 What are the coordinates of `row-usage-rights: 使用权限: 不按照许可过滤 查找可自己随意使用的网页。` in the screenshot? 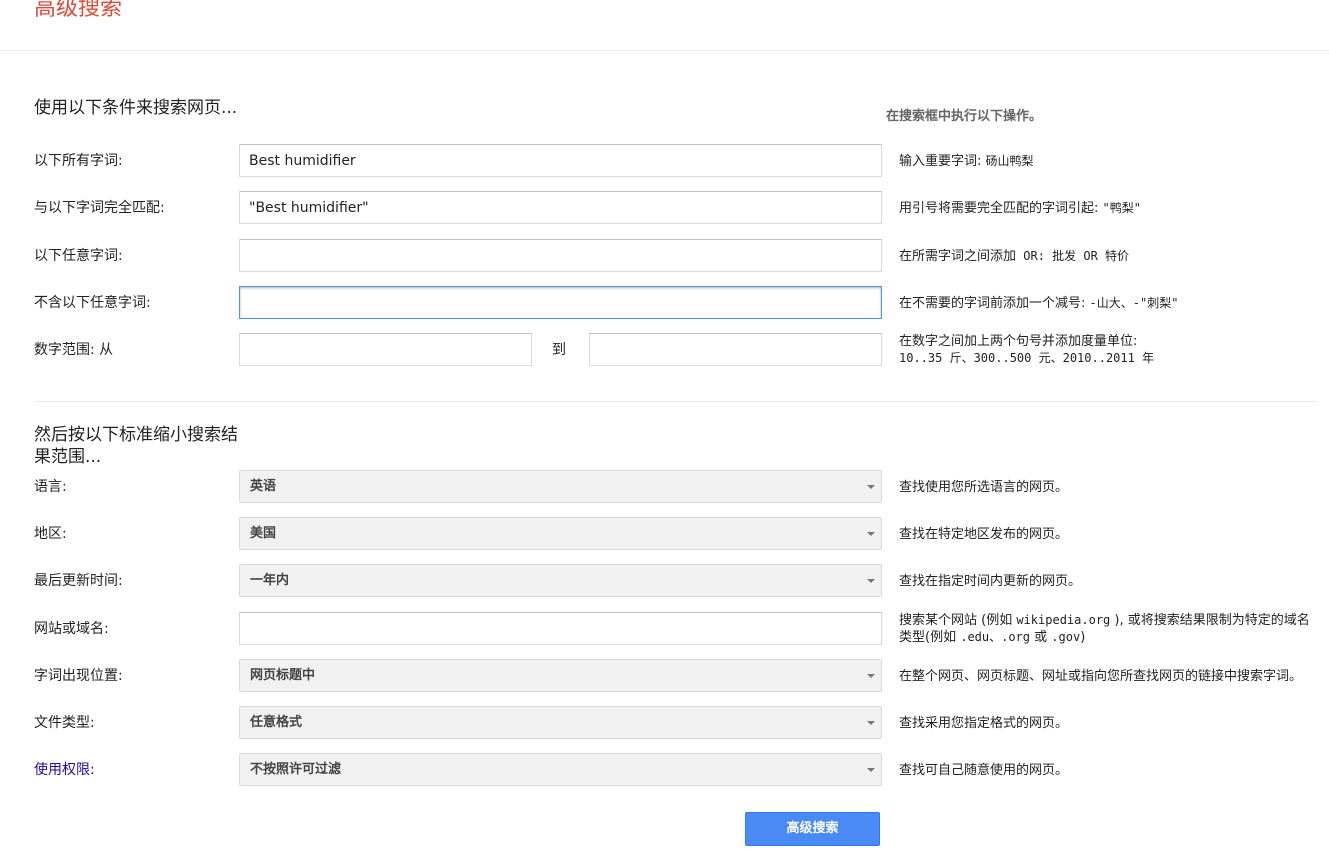 It's located at (664, 770).